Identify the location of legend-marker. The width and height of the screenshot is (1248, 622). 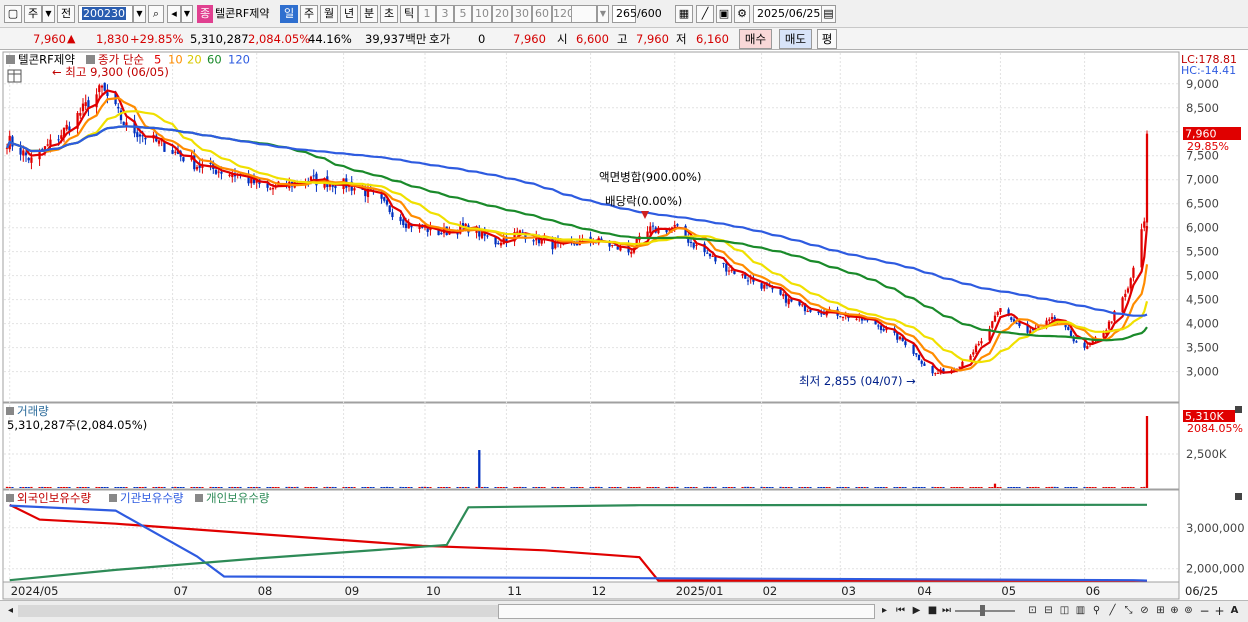
(90, 59).